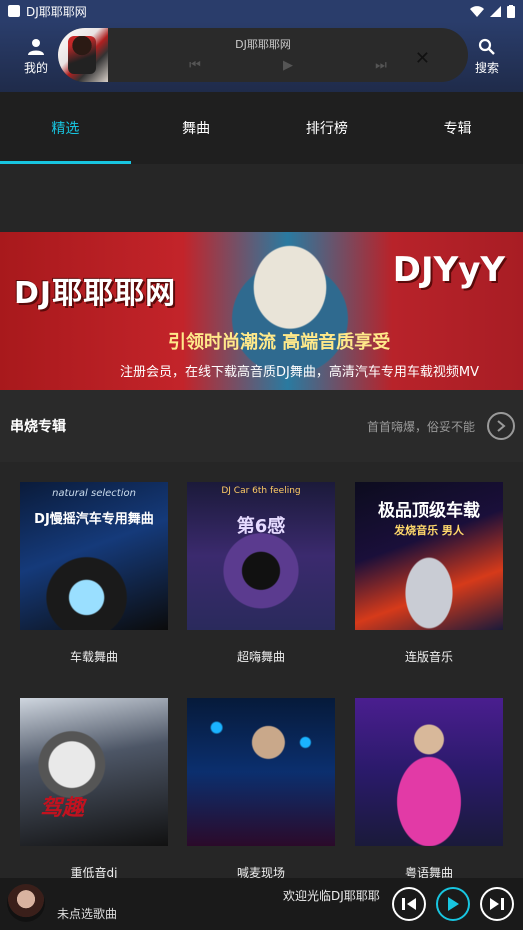 Image resolution: width=523 pixels, height=930 pixels. What do you see at coordinates (486, 46) in the screenshot?
I see `search-icon` at bounding box center [486, 46].